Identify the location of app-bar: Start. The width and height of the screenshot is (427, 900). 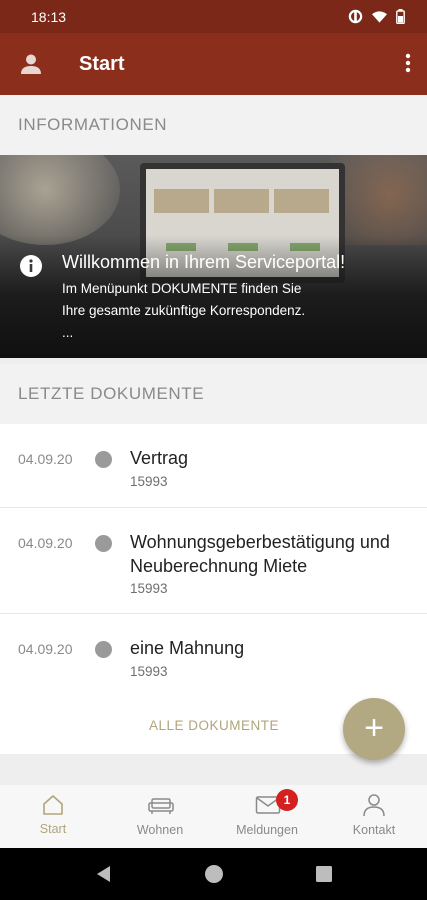
(213, 64).